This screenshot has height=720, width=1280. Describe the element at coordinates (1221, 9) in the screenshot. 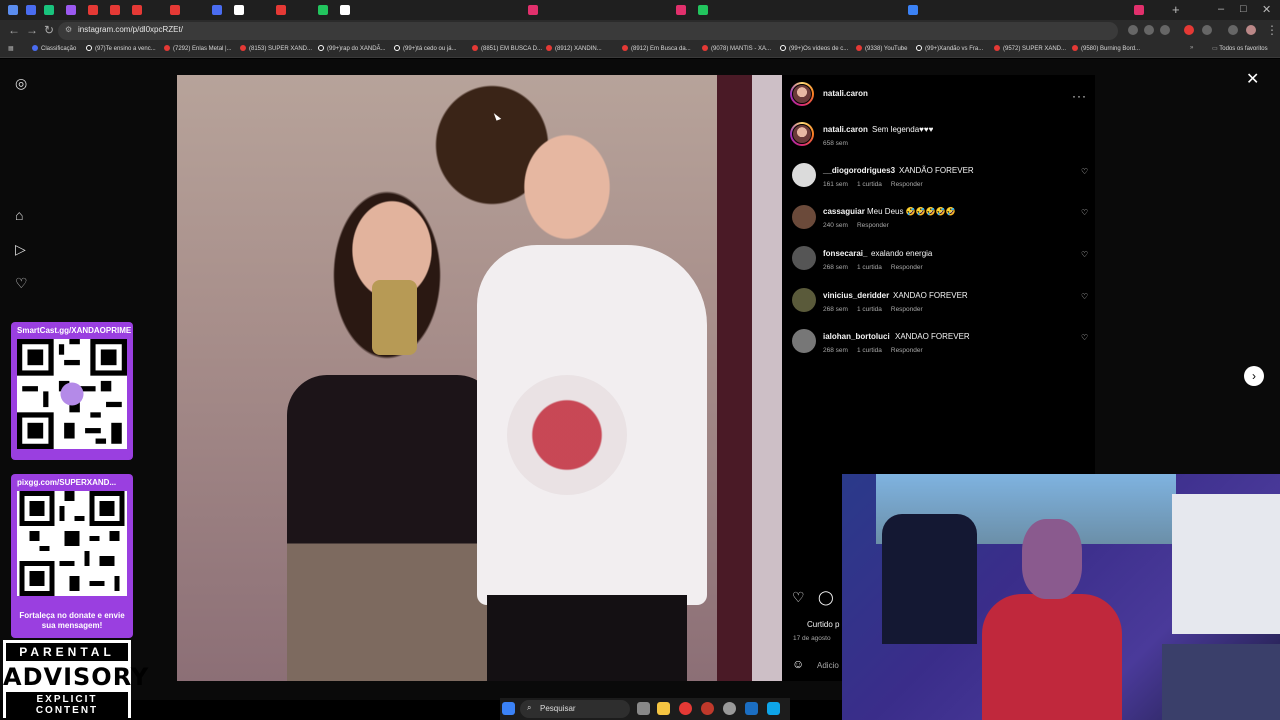

I see `minimize-icon: –` at that location.